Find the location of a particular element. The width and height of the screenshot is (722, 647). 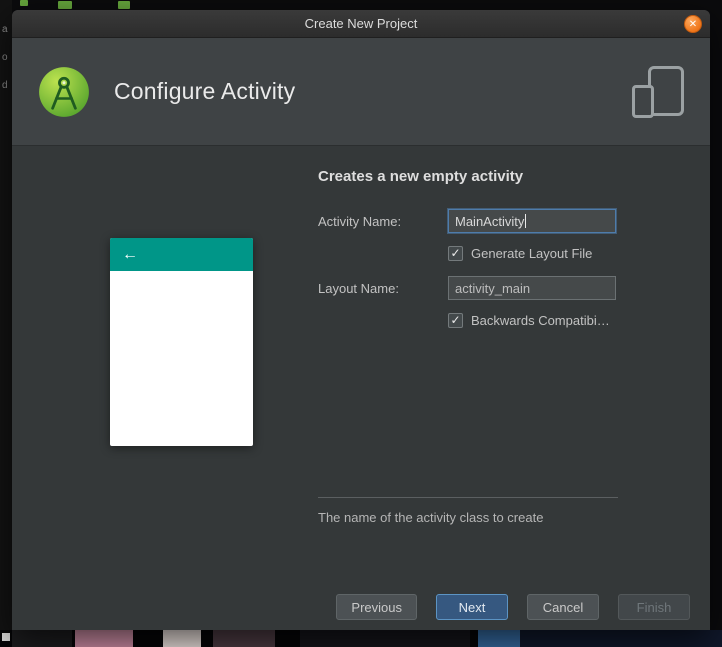

activity-name-label: Activity Name: is located at coordinates (360, 221).